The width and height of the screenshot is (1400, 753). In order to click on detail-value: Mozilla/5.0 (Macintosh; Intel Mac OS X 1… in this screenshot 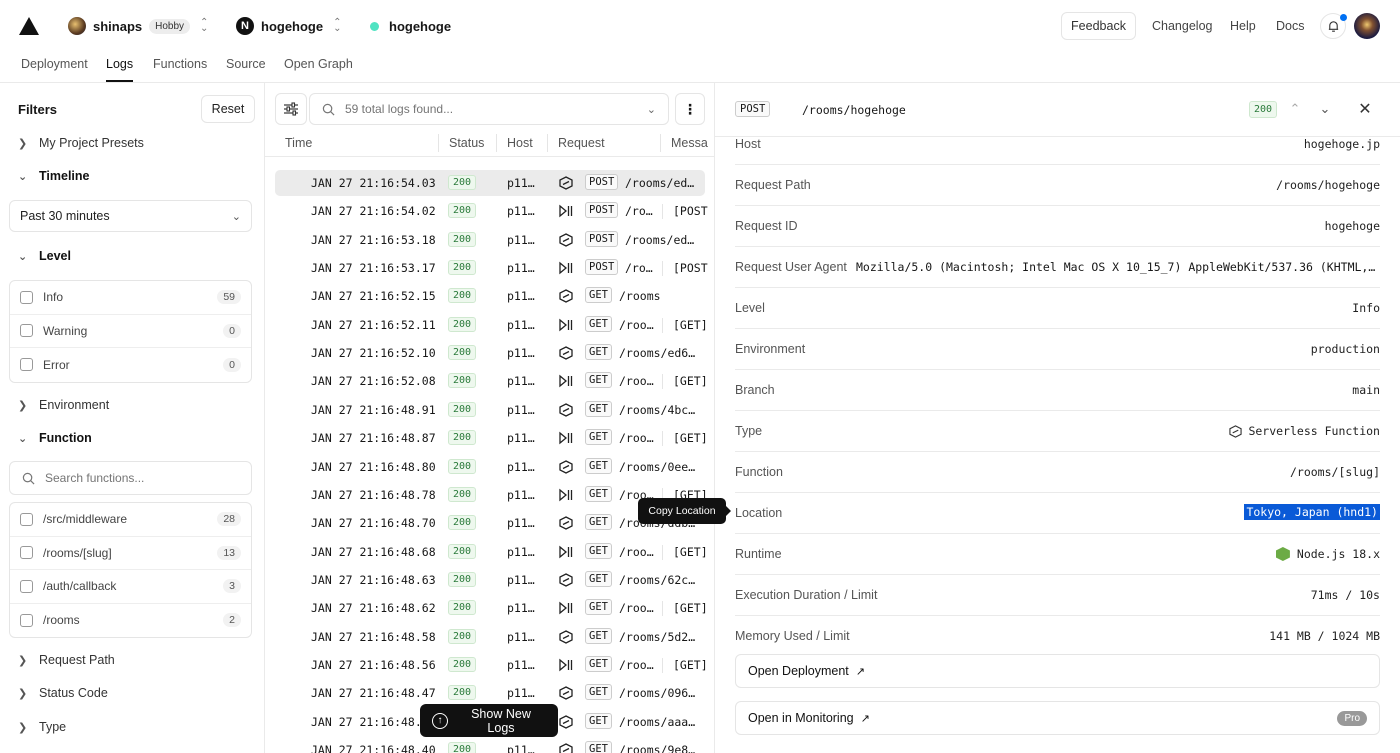, I will do `click(1118, 267)`.